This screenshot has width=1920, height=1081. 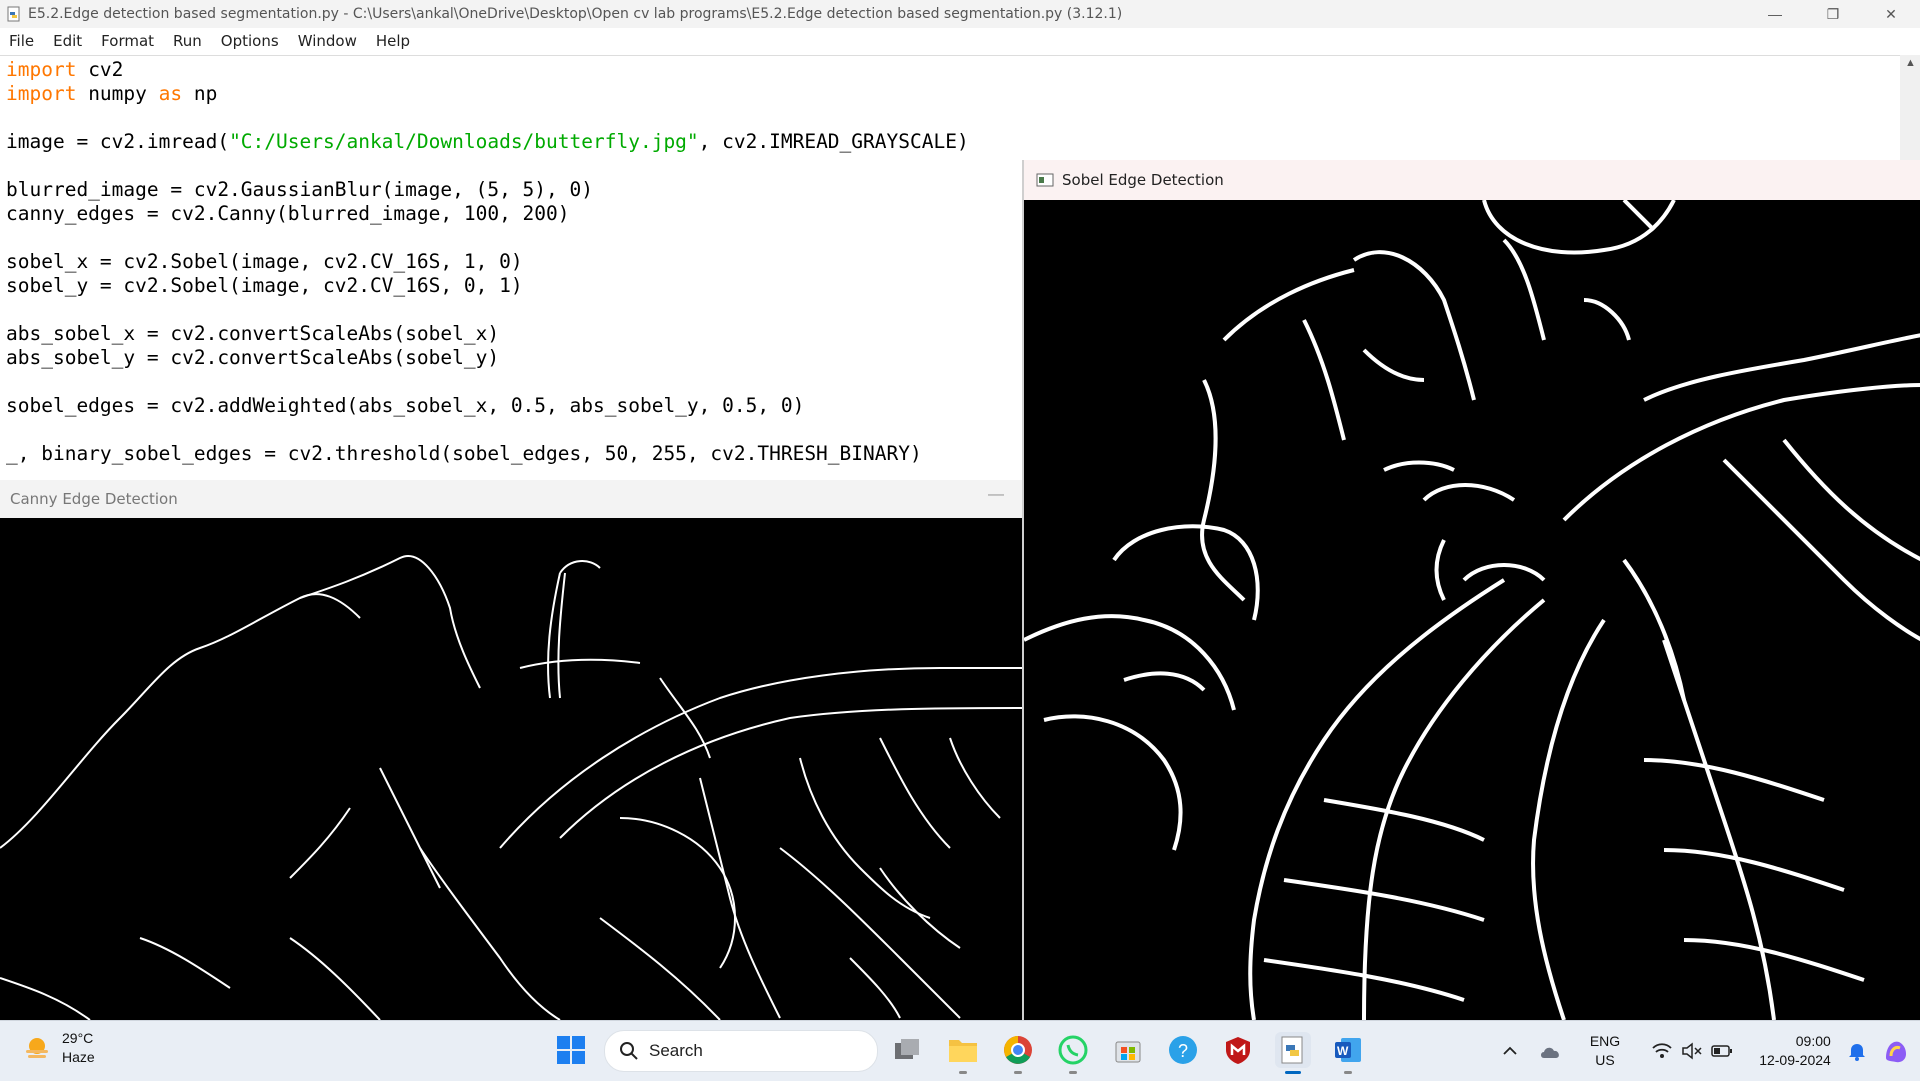 I want to click on idle-python-button, so click(x=1293, y=1053).